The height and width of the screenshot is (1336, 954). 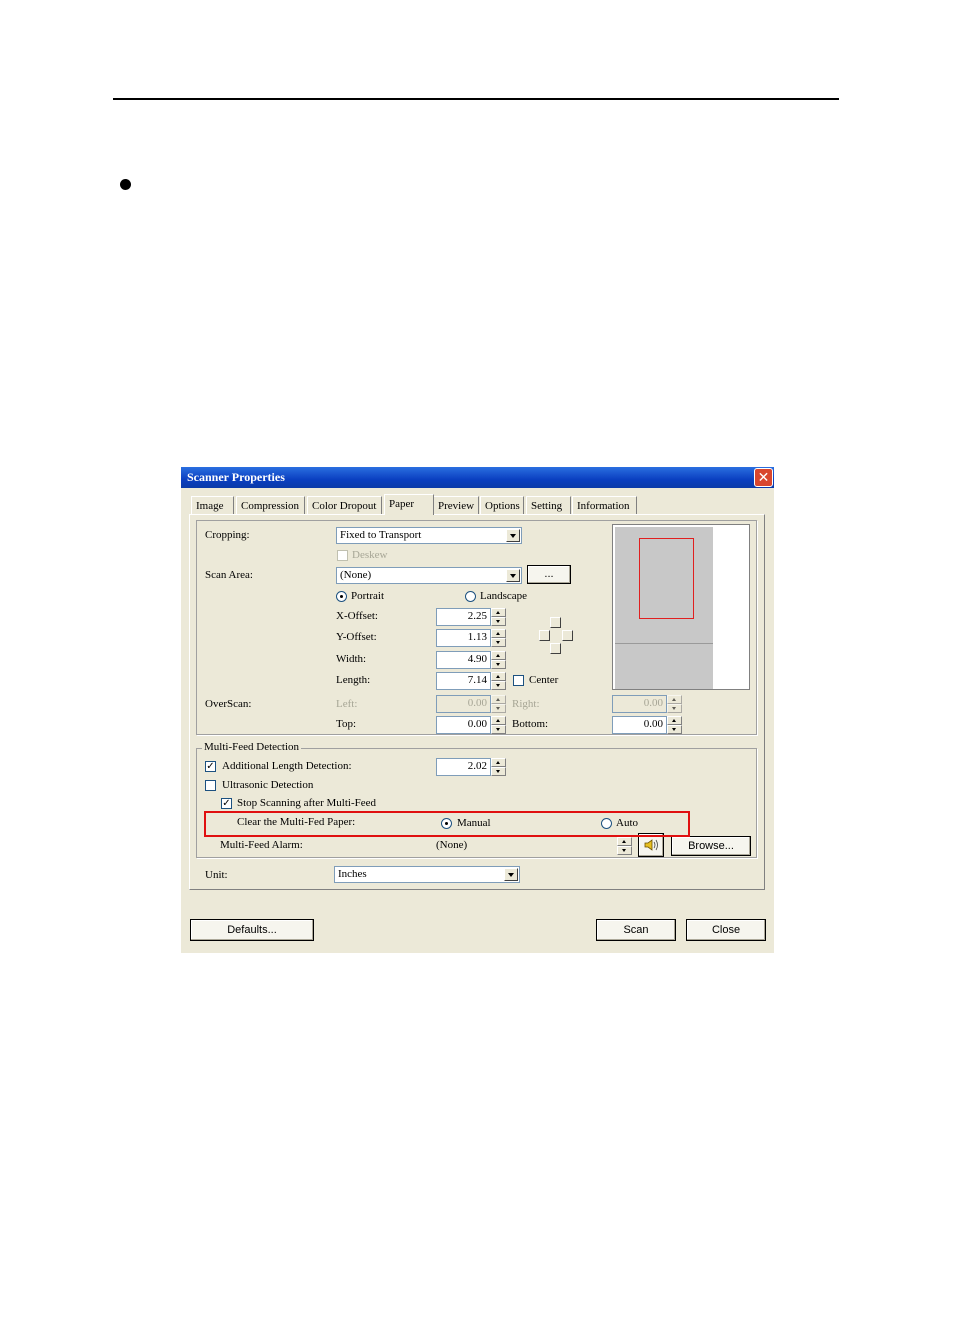 I want to click on bottom-value: 0.00, so click(x=653, y=724).